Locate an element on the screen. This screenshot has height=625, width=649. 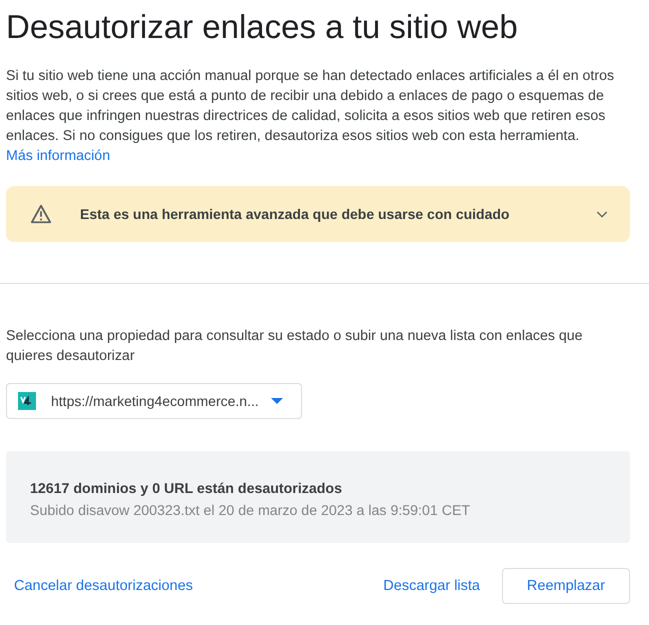
caret-icon is located at coordinates (277, 401).